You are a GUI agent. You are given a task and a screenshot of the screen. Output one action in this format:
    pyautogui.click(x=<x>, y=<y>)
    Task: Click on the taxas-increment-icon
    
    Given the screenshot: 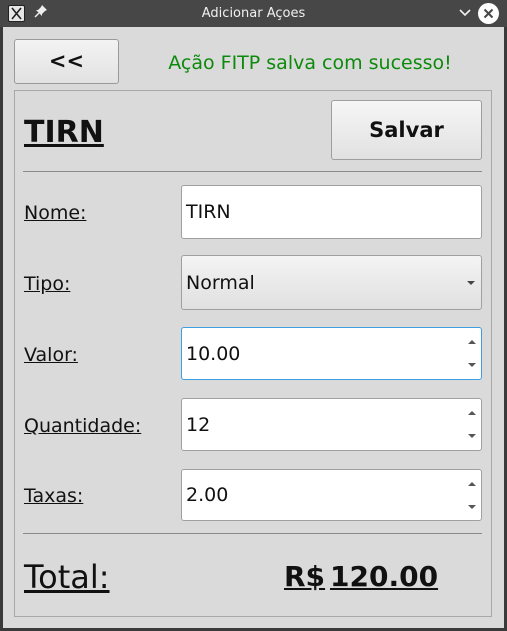 What is the action you would take?
    pyautogui.click(x=472, y=483)
    